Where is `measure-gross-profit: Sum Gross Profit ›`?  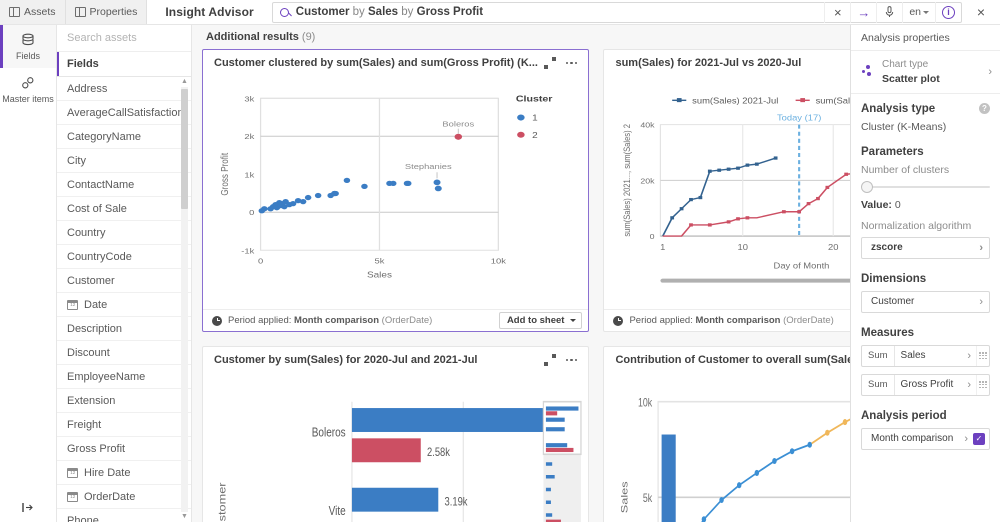 measure-gross-profit: Sum Gross Profit › is located at coordinates (925, 384).